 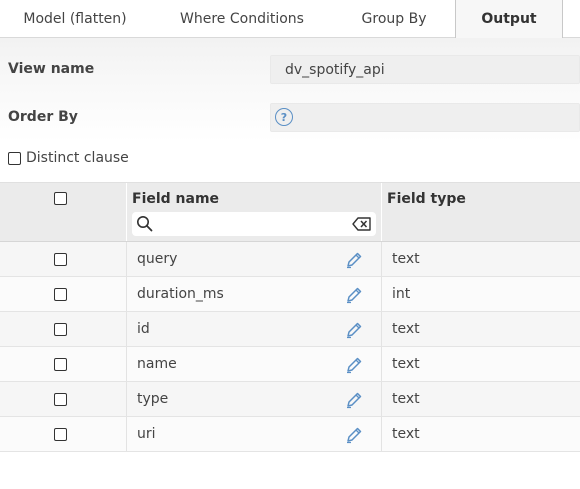 I want to click on view-name-label: View name, so click(x=51, y=69).